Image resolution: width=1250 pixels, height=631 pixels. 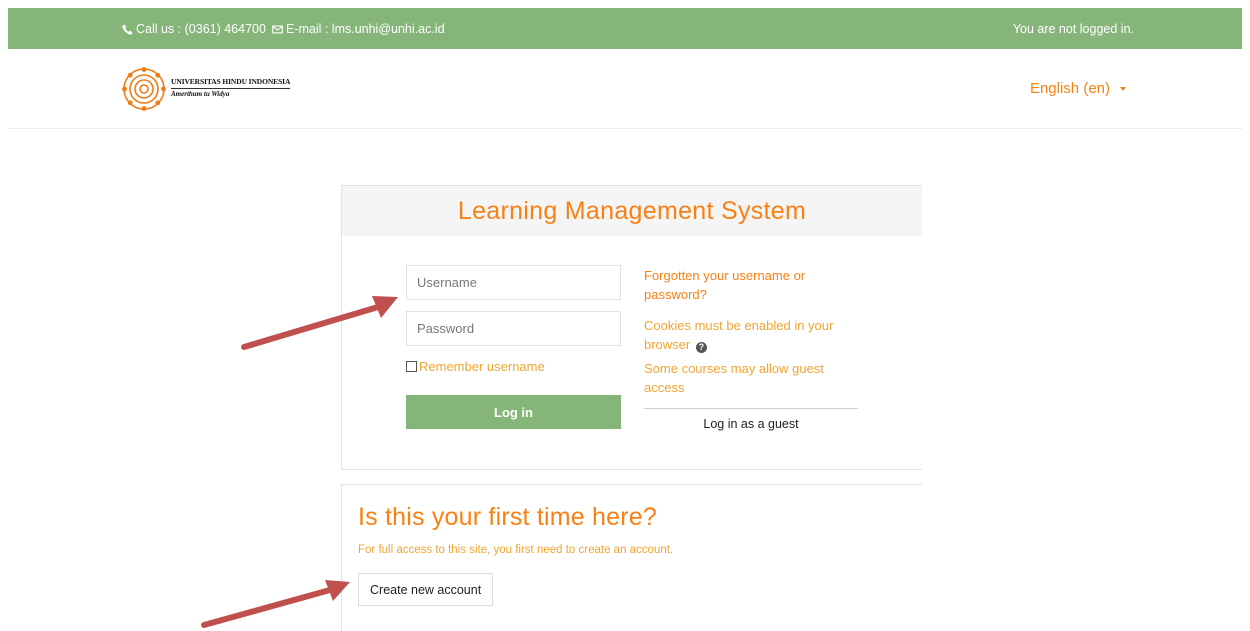 What do you see at coordinates (1073, 29) in the screenshot?
I see `login-status: You are not logged in.` at bounding box center [1073, 29].